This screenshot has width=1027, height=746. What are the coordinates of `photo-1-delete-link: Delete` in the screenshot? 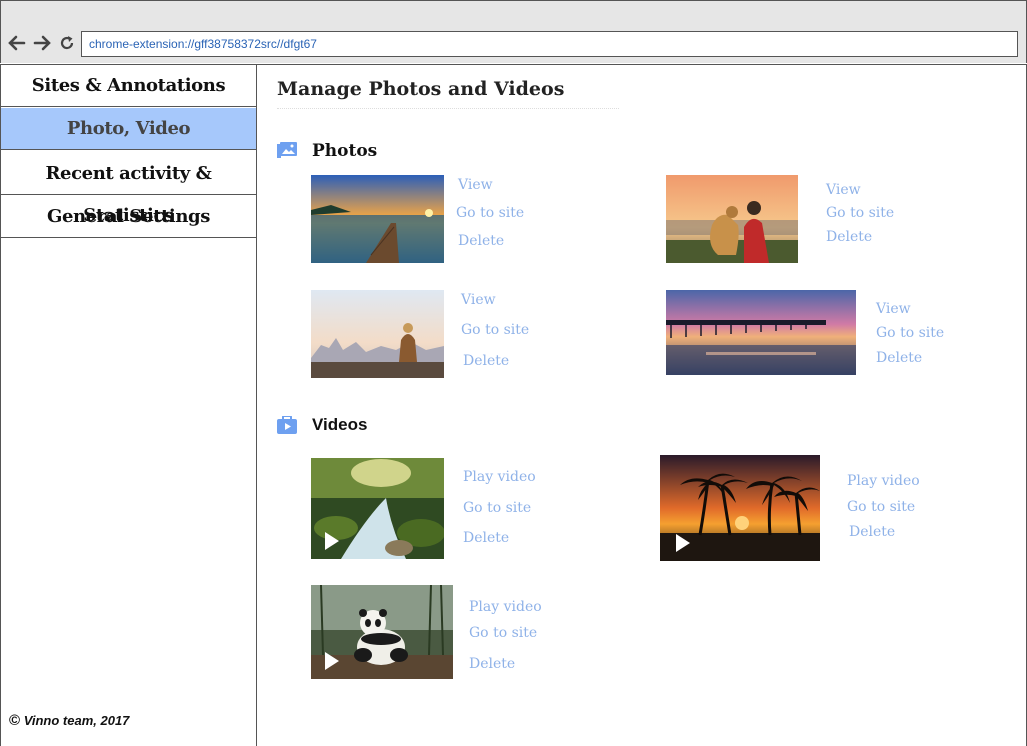 It's located at (481, 241).